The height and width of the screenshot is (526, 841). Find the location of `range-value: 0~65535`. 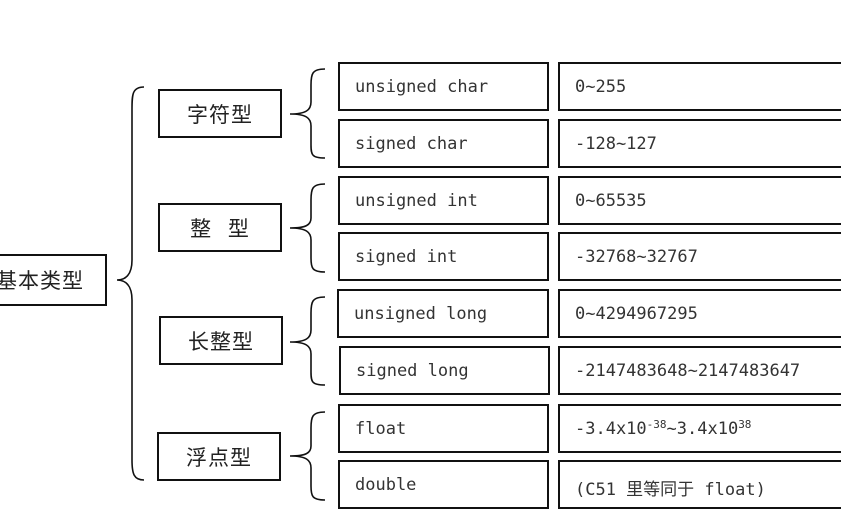

range-value: 0~65535 is located at coordinates (611, 200).